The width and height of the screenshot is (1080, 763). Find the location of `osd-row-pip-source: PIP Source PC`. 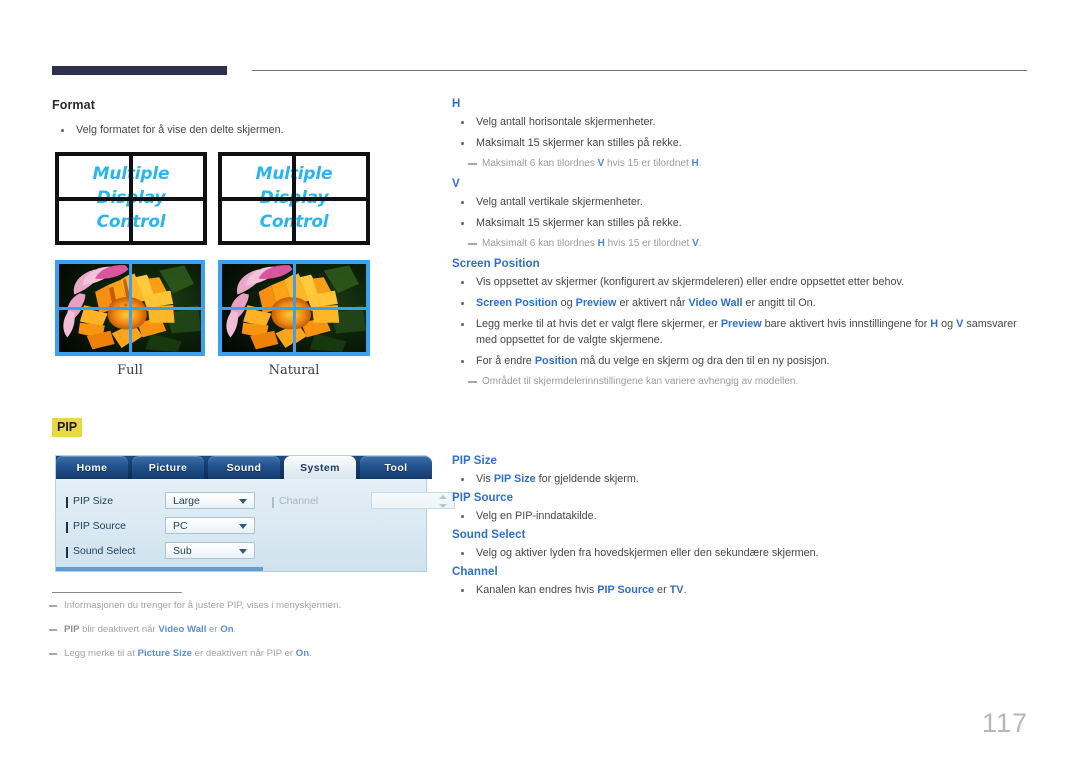

osd-row-pip-source: PIP Source PC is located at coordinates (164, 525).